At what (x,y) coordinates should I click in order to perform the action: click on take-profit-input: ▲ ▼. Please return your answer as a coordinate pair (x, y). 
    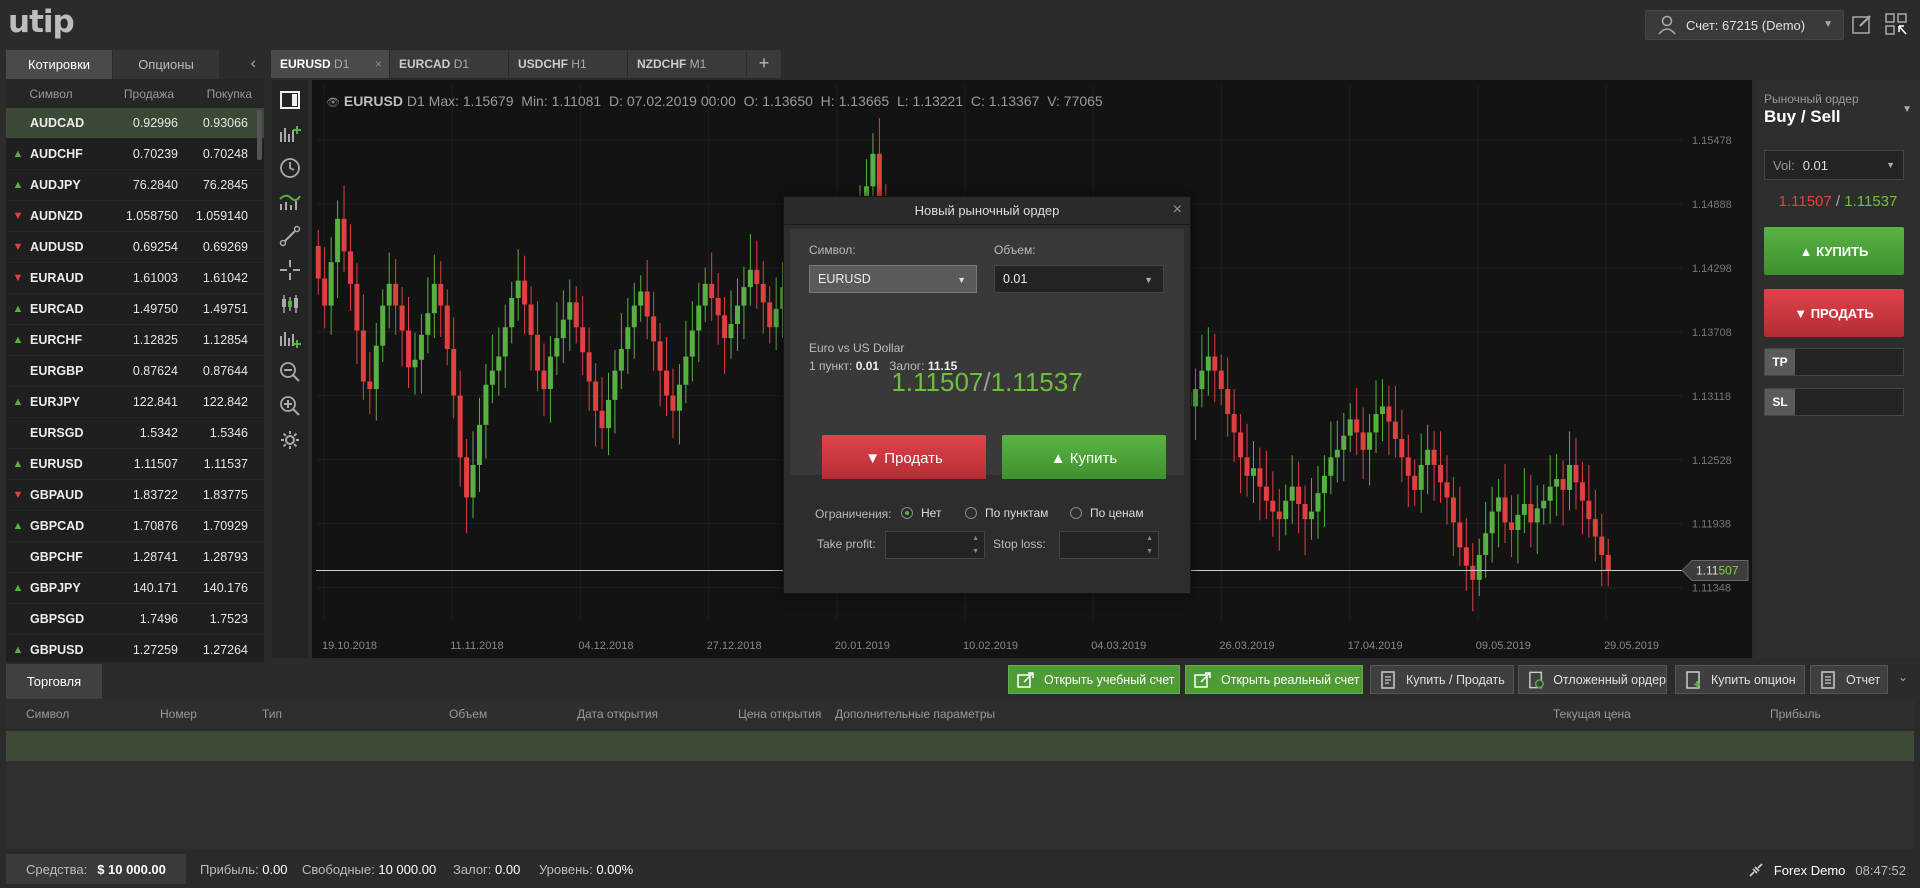
    Looking at the image, I should click on (935, 545).